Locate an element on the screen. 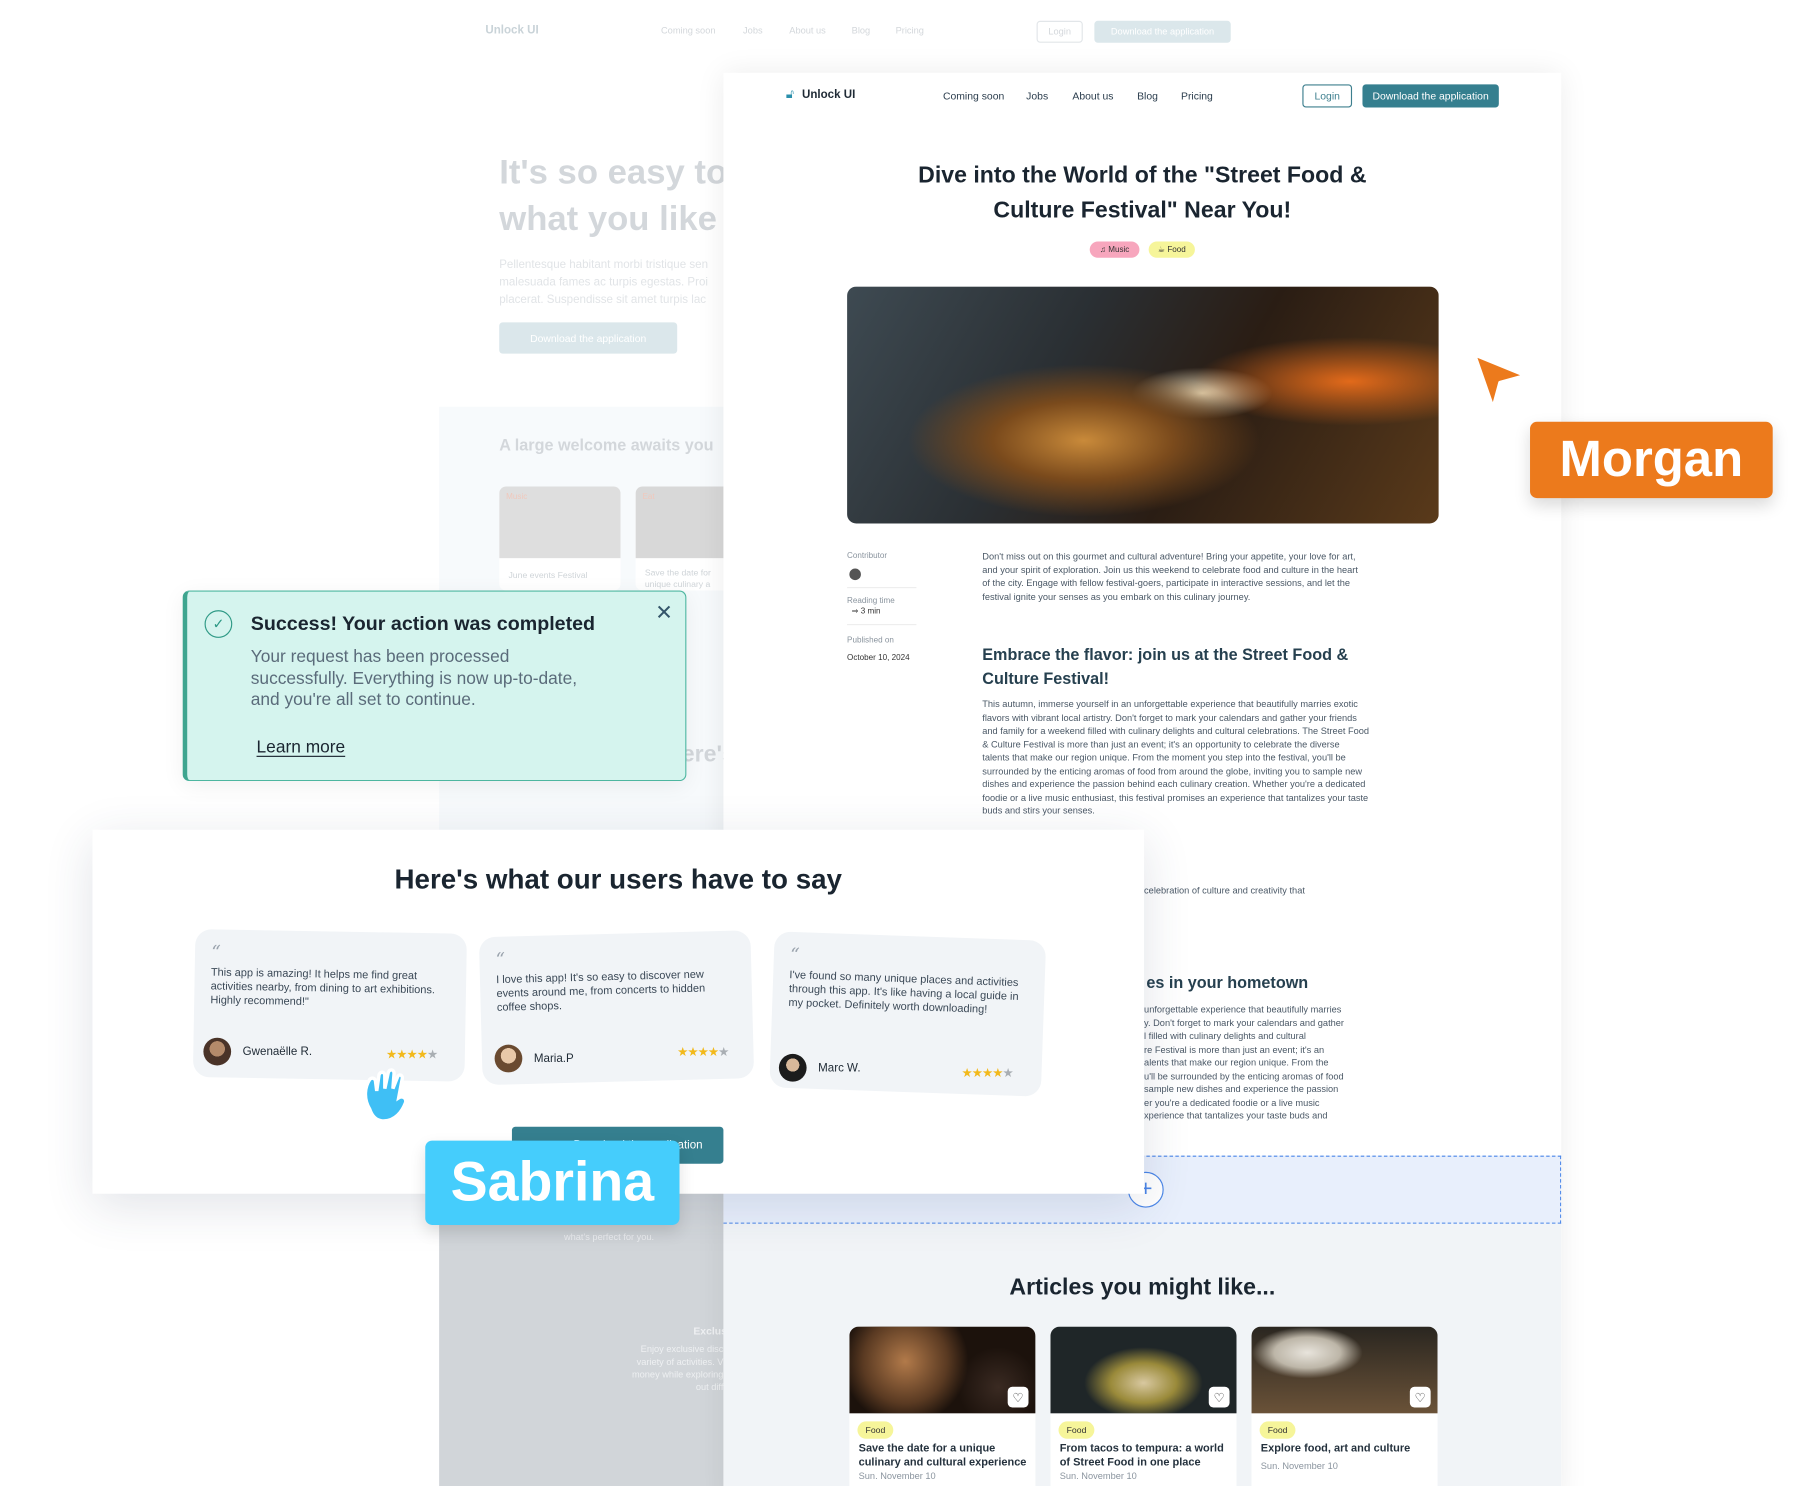 The height and width of the screenshot is (1486, 1812). tag-music: ♫ Music is located at coordinates (1114, 249).